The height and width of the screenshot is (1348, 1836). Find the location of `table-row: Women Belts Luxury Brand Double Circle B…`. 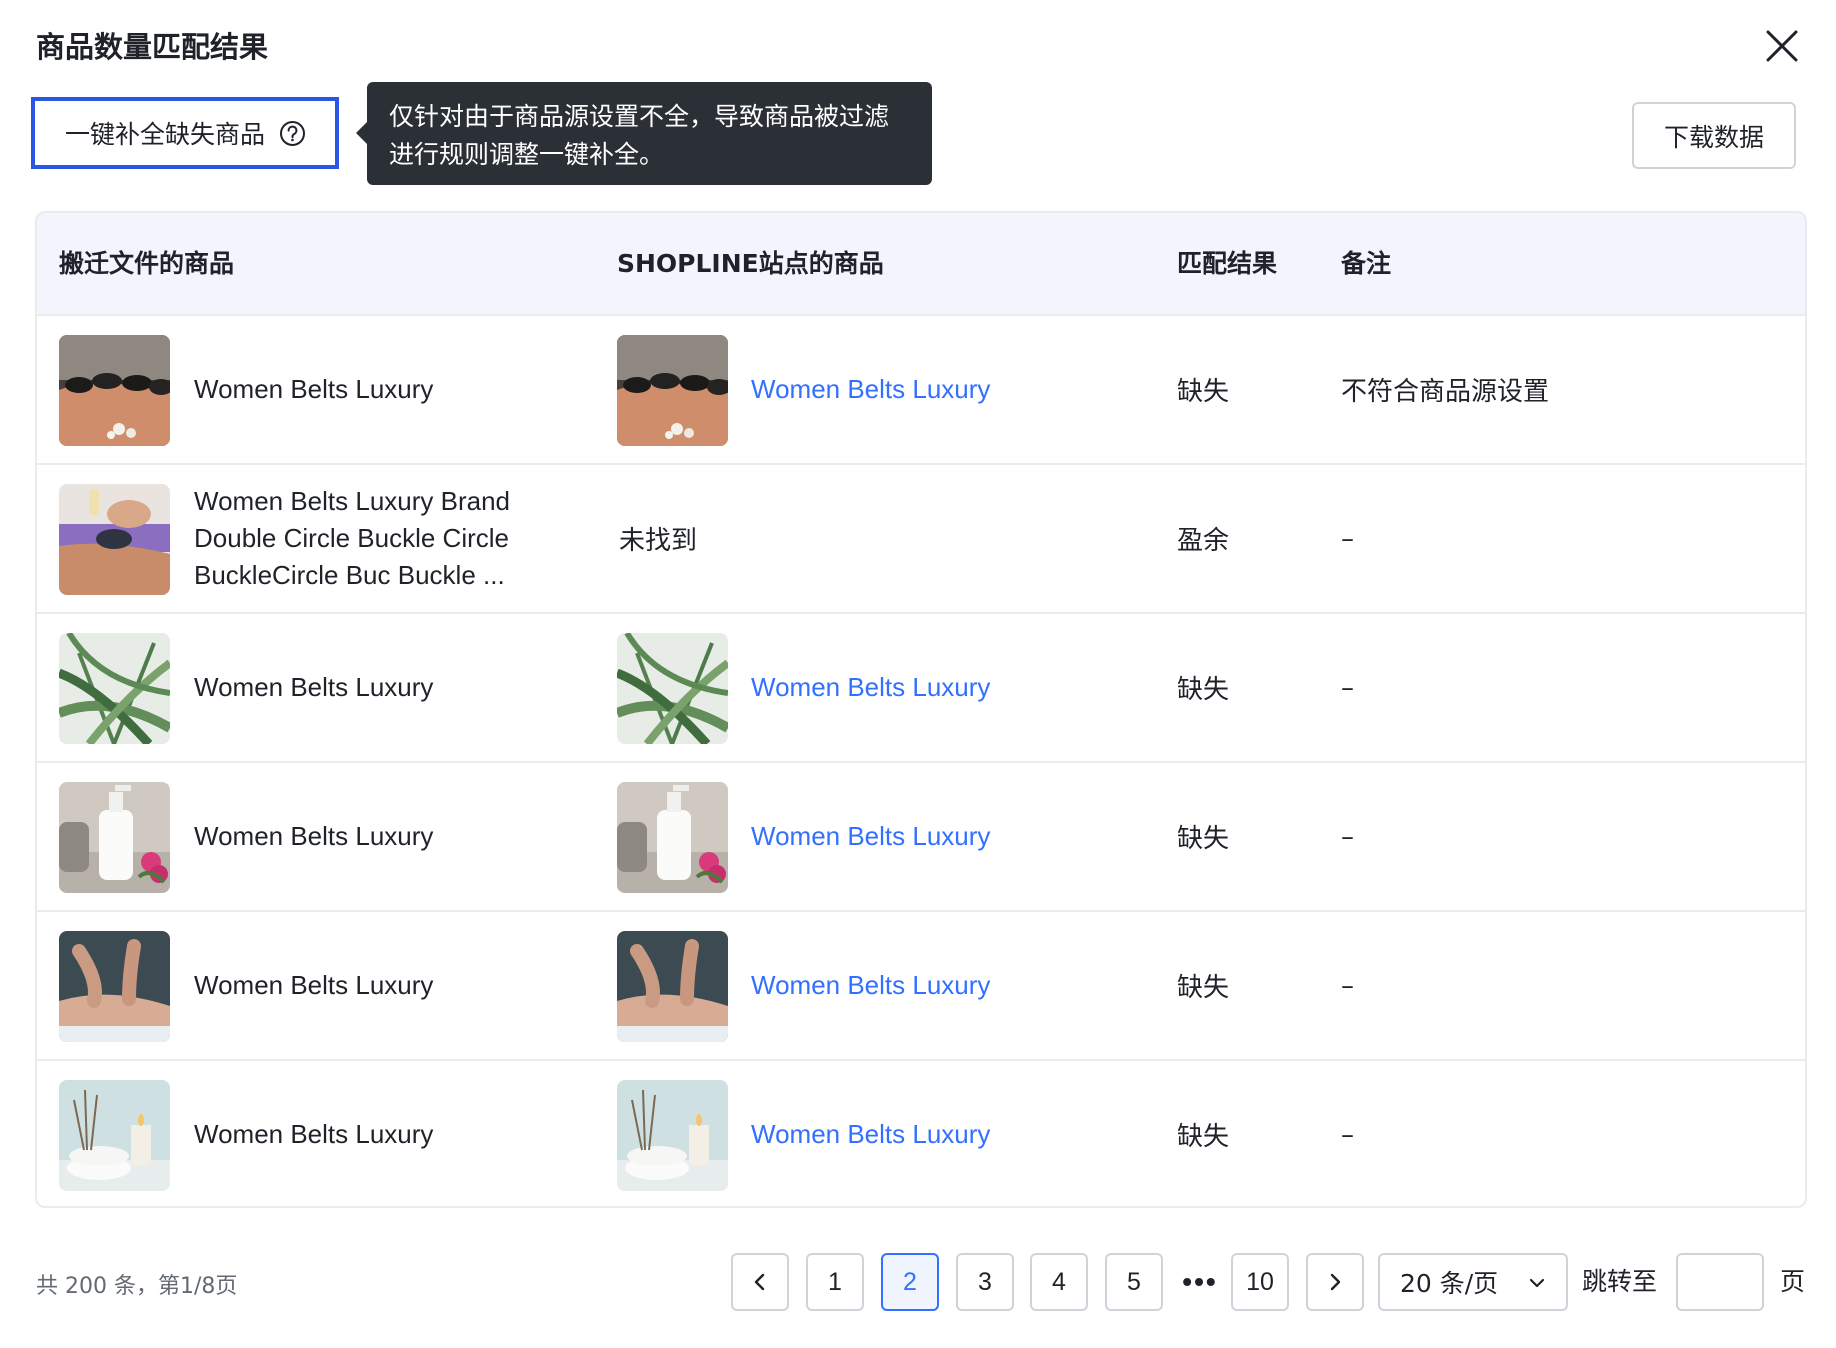

table-row: Women Belts Luxury Brand Double Circle B… is located at coordinates (921, 539).